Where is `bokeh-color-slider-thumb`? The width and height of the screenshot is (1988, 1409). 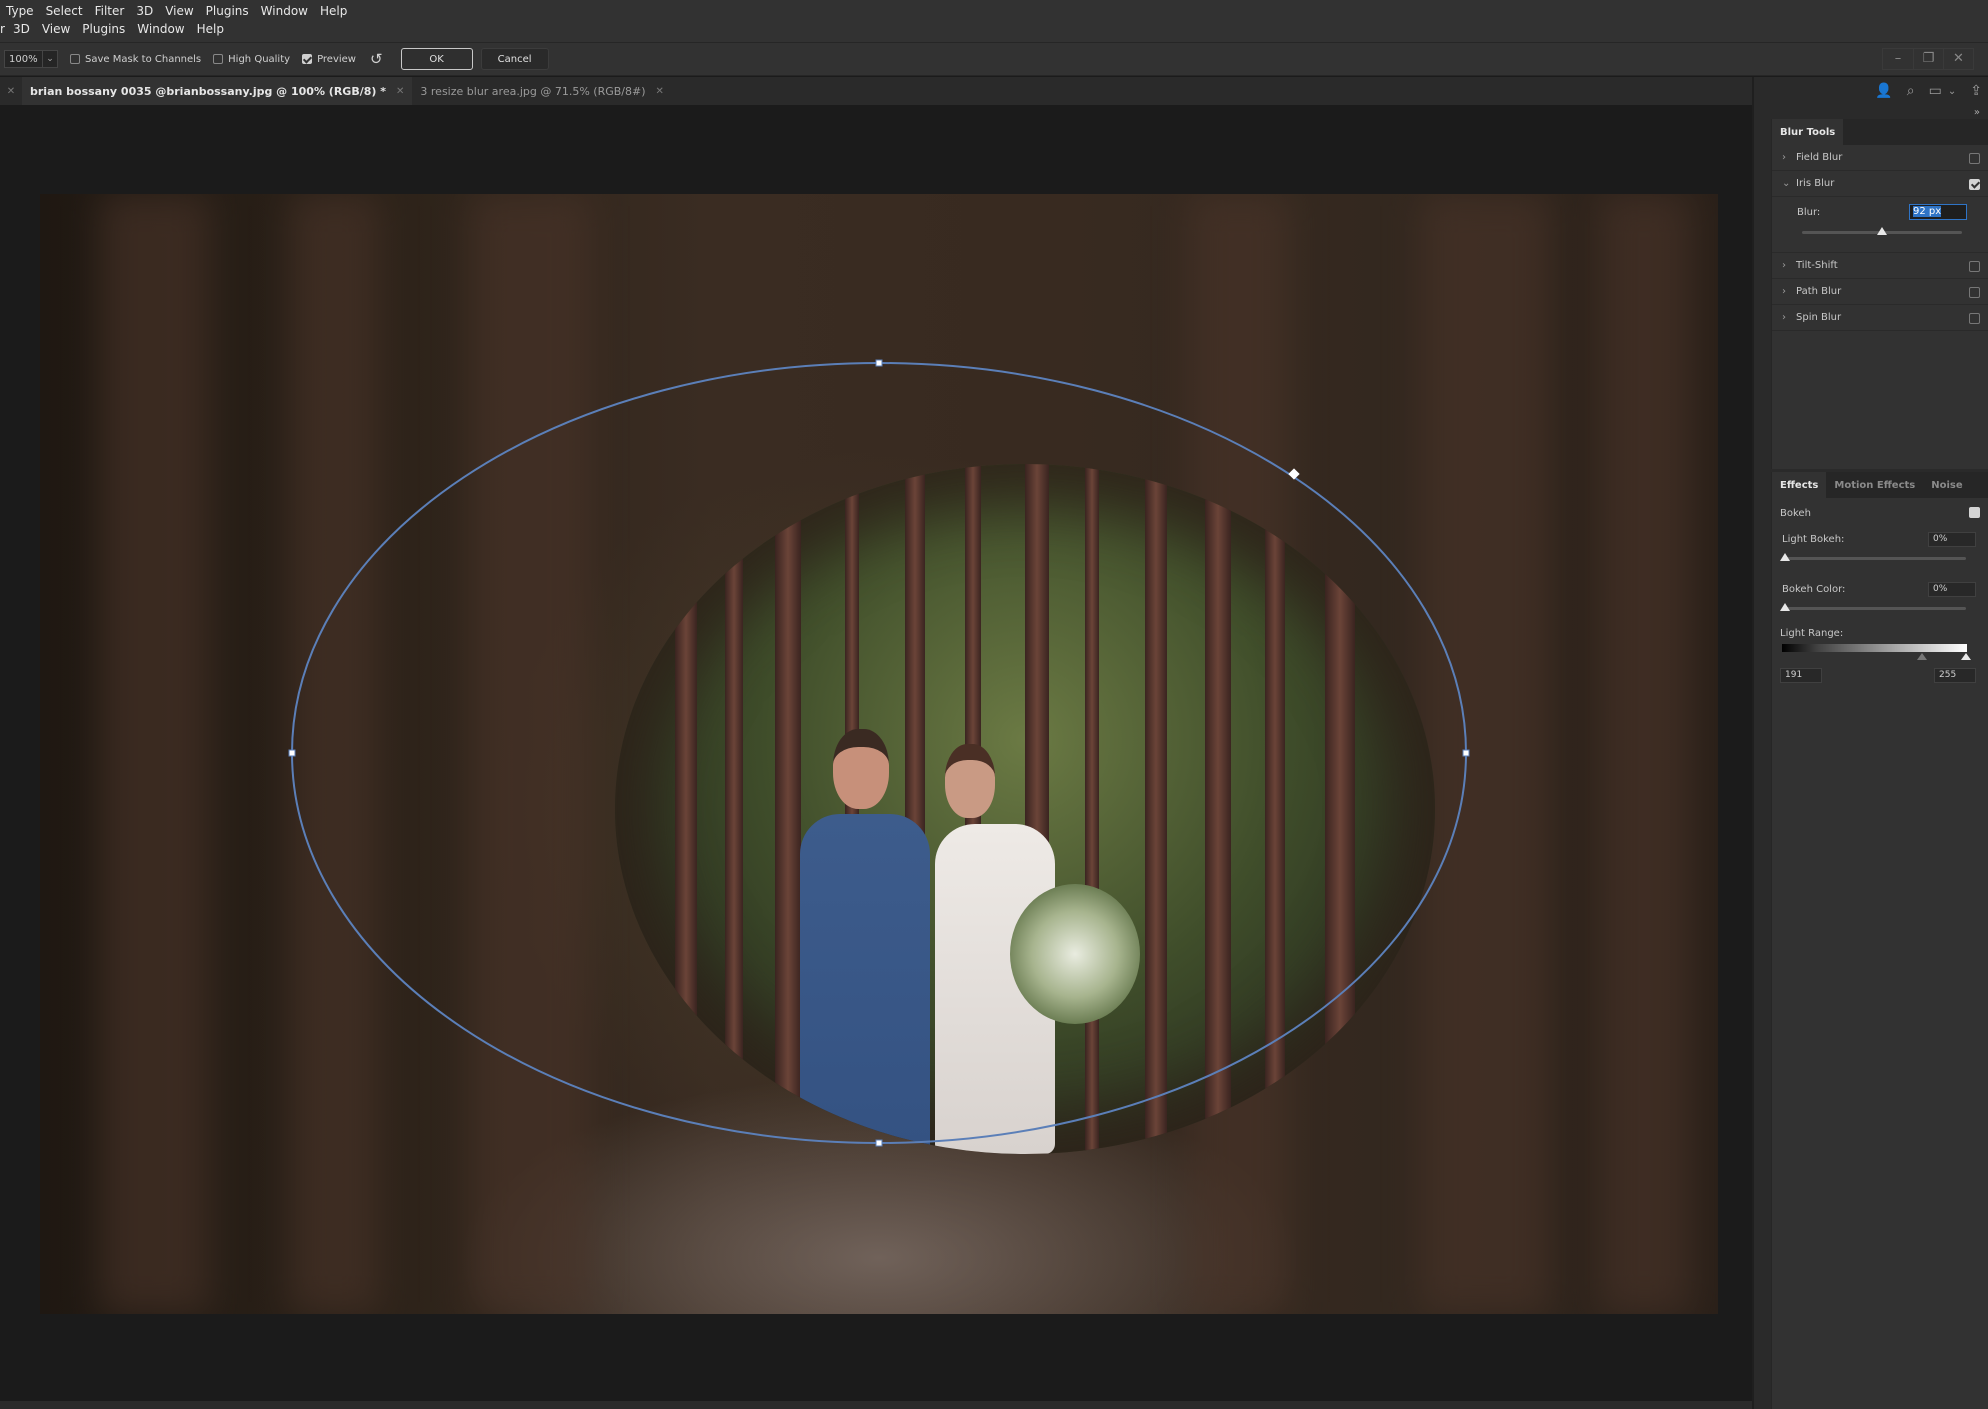 bokeh-color-slider-thumb is located at coordinates (1785, 607).